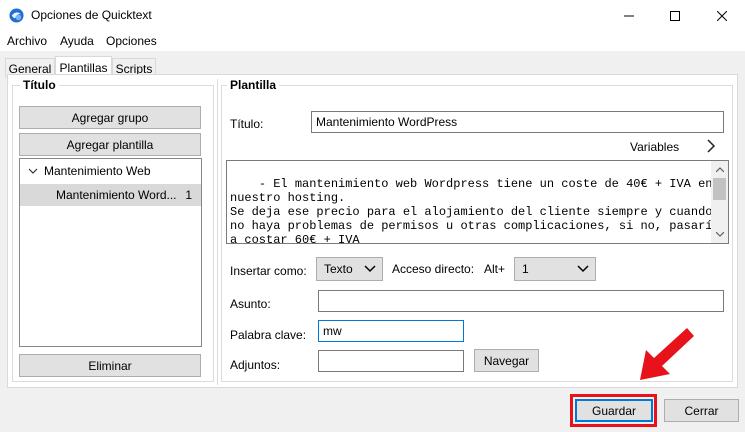 This screenshot has width=745, height=432. Describe the element at coordinates (27, 41) in the screenshot. I see `menu-archivo: Archivo` at that location.